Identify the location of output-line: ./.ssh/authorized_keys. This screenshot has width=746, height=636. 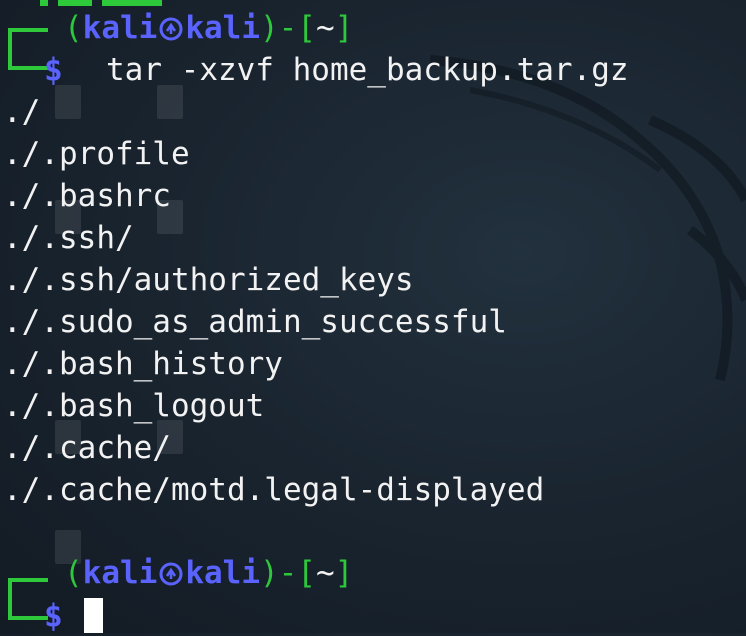
(208, 280).